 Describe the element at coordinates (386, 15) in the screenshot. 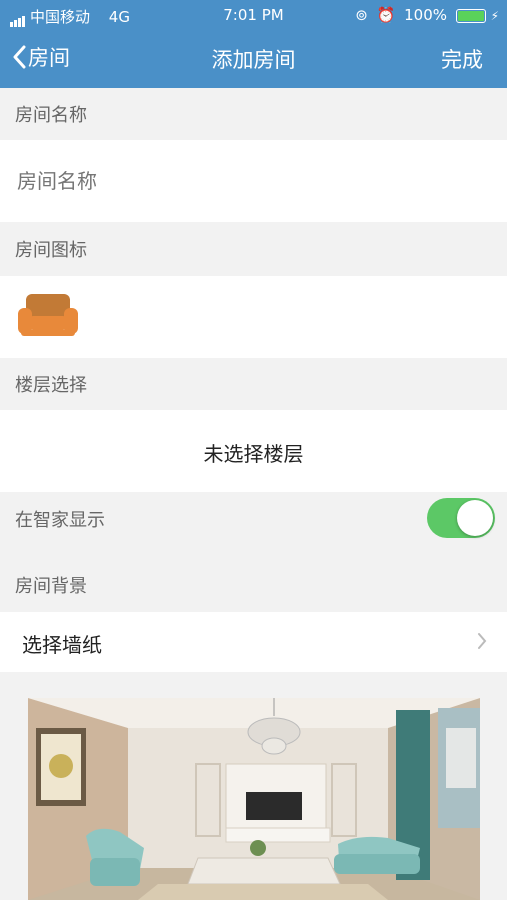

I see `alarm-icon: ⏰` at that location.